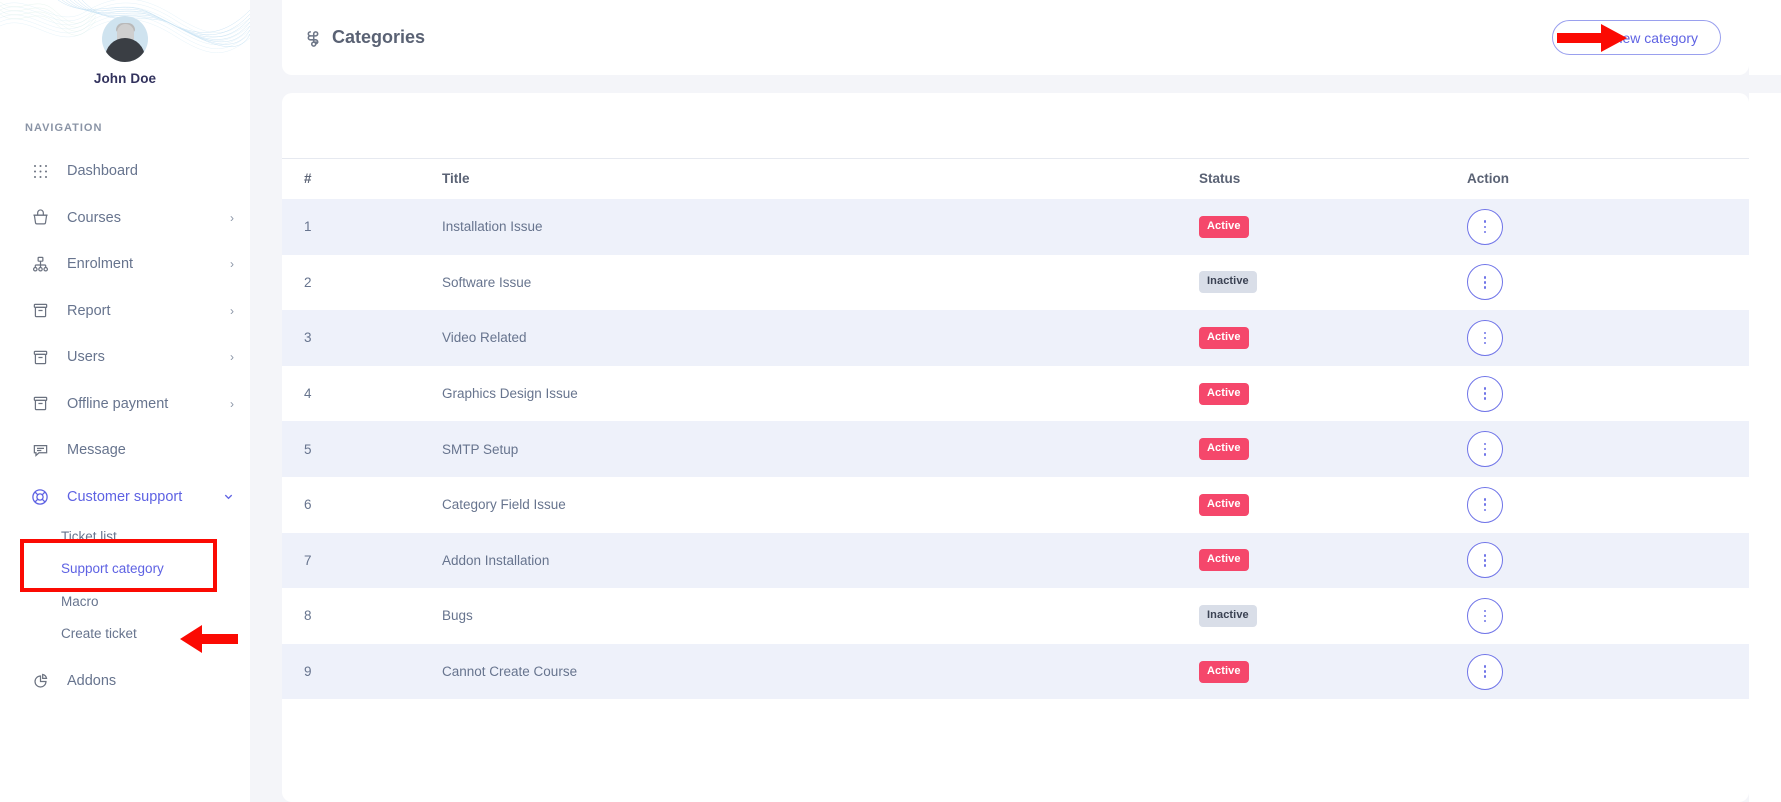 This screenshot has height=802, width=1781. I want to click on cell-title: Cannot Create Course, so click(820, 671).